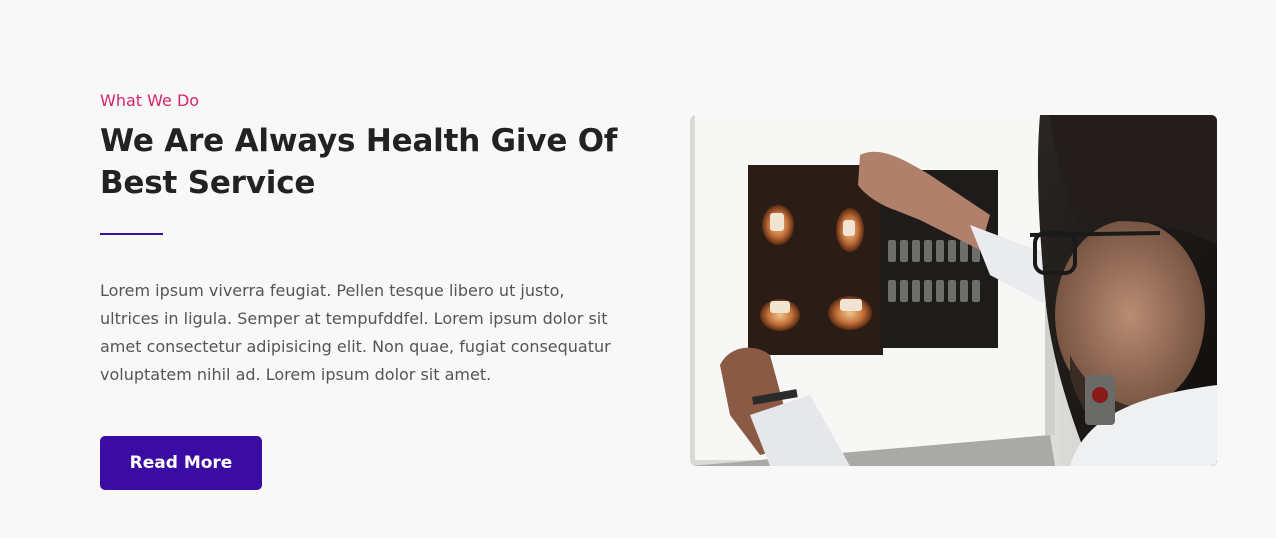  Describe the element at coordinates (131, 234) in the screenshot. I see `heading-divider` at that location.